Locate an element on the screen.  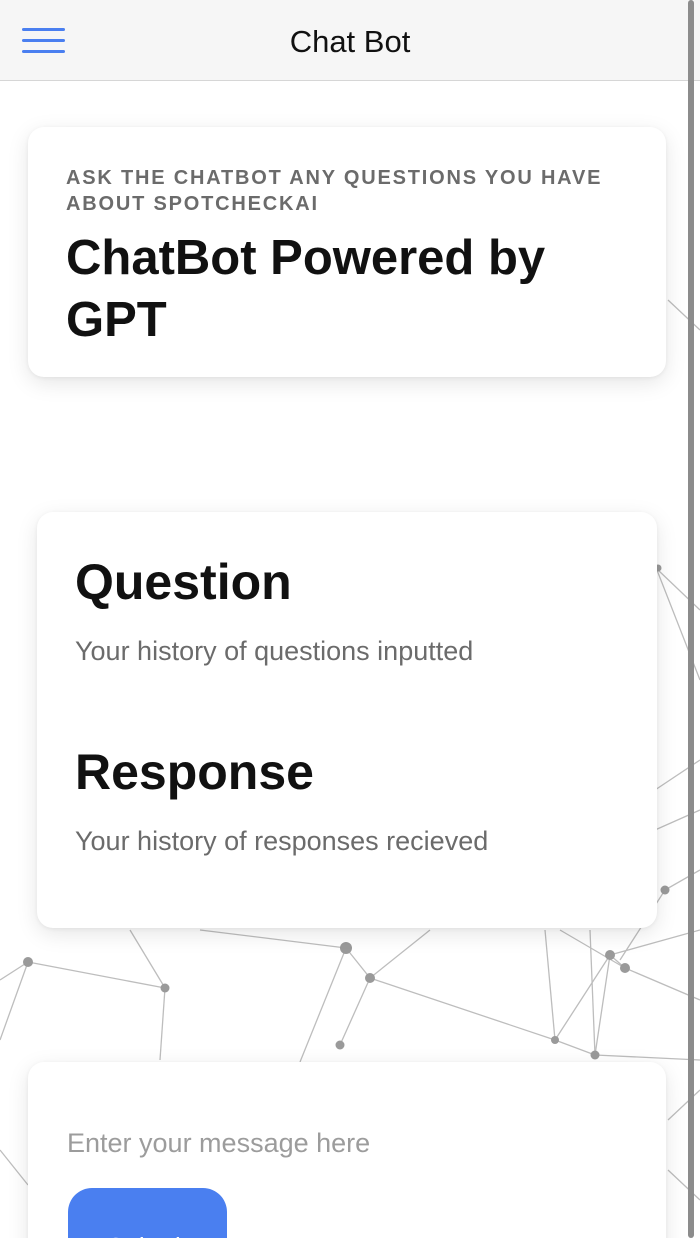
response-heading: Response is located at coordinates (194, 772).